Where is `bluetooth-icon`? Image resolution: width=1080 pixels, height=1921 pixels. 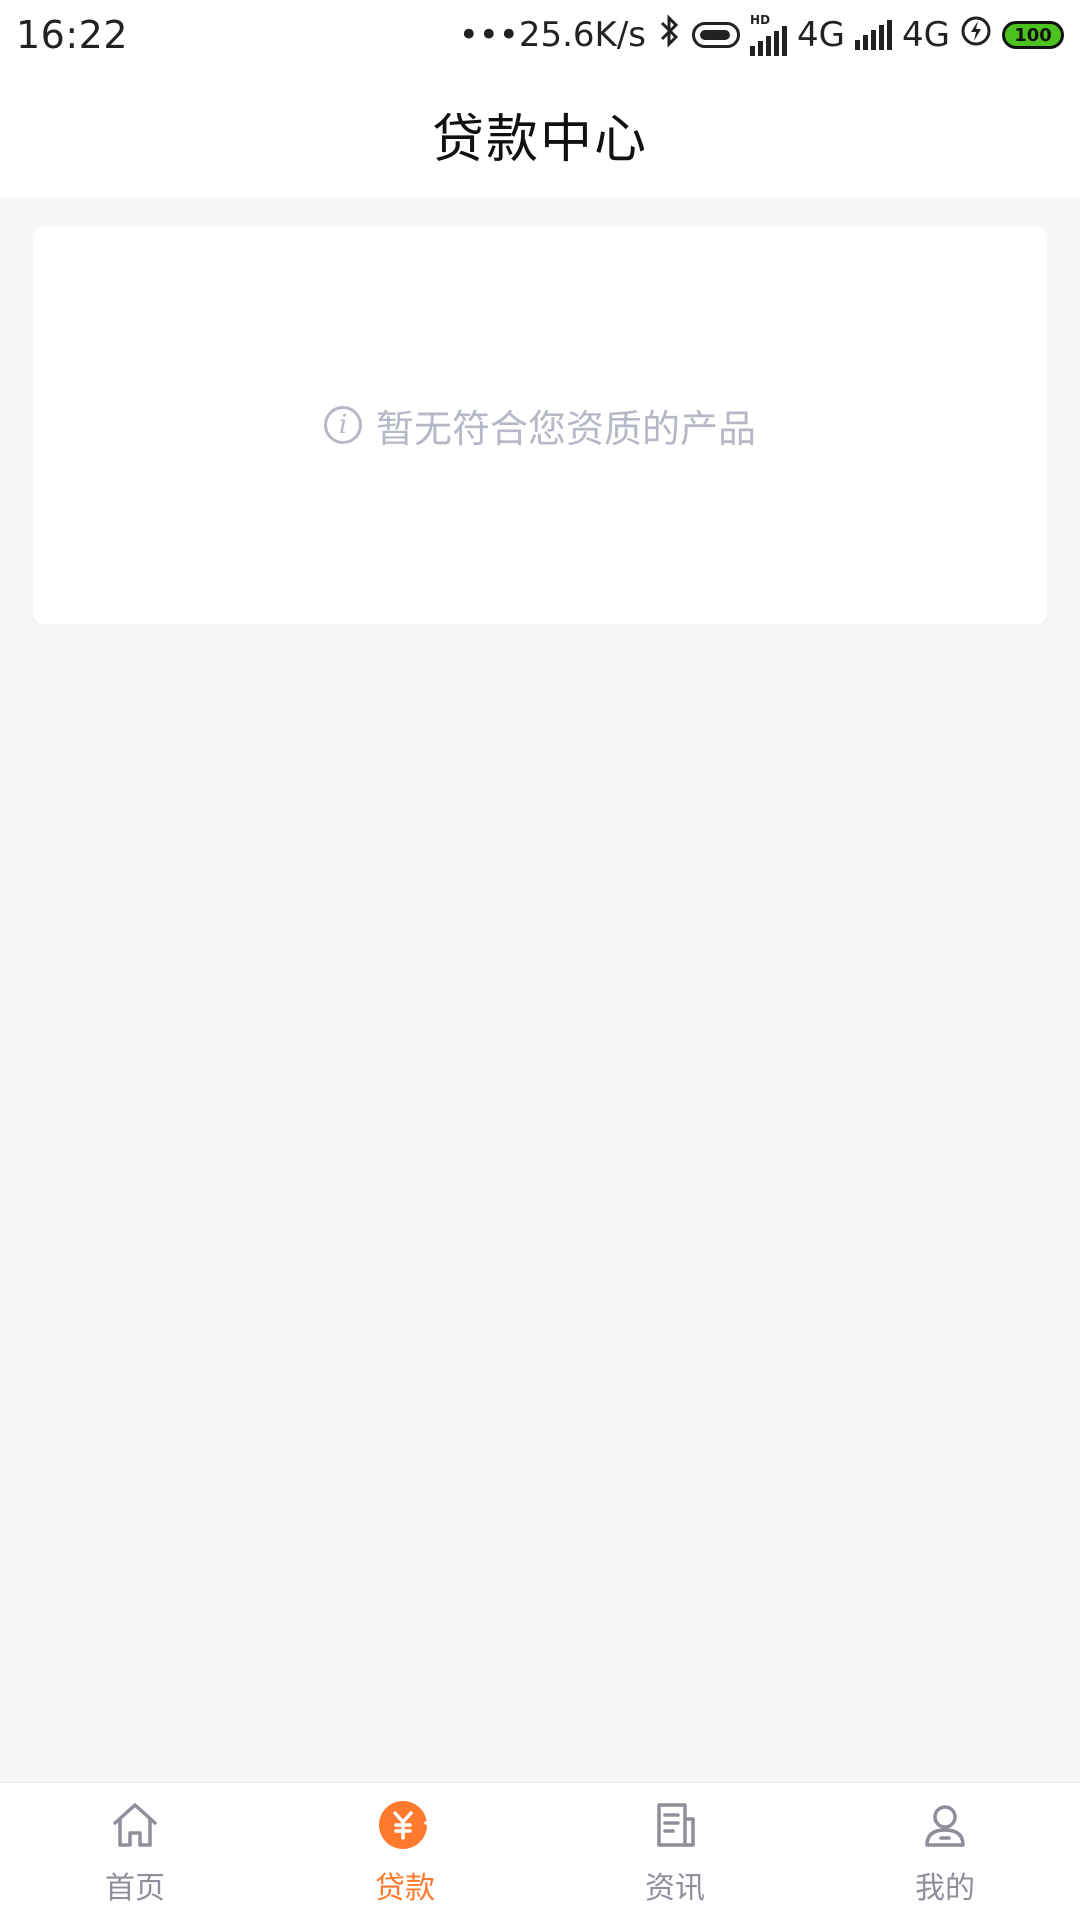
bluetooth-icon is located at coordinates (669, 35).